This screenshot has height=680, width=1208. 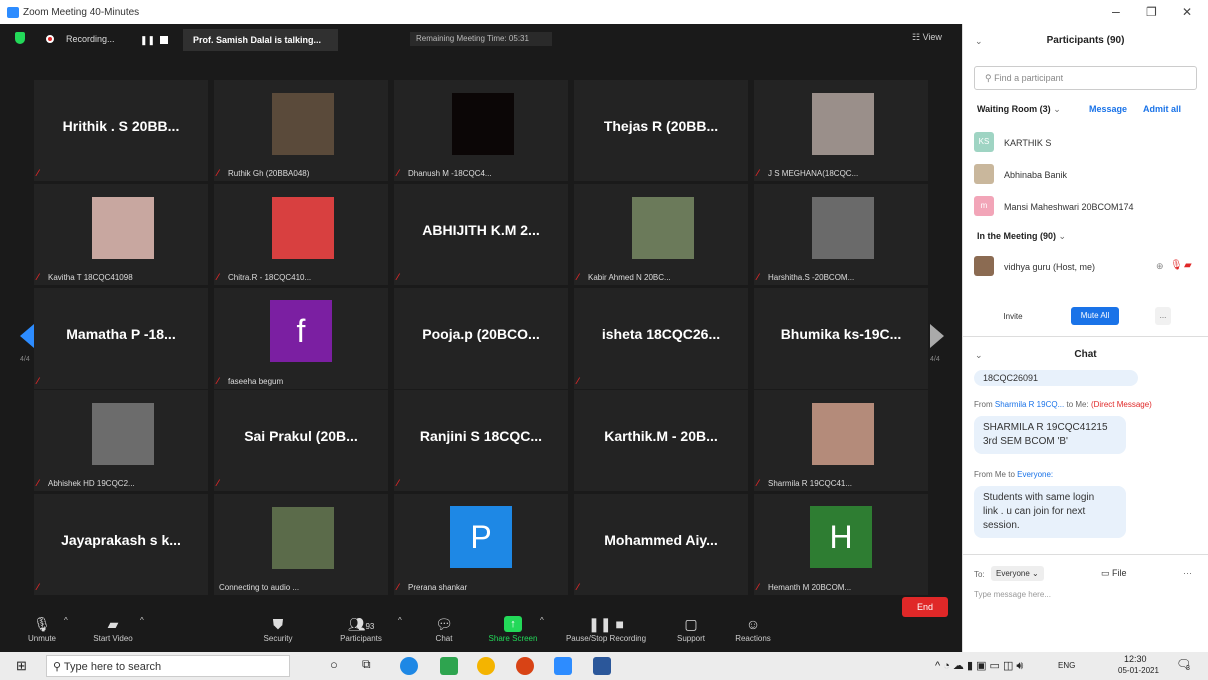 What do you see at coordinates (1160, 266) in the screenshot?
I see `host-add-icon: ⊕` at bounding box center [1160, 266].